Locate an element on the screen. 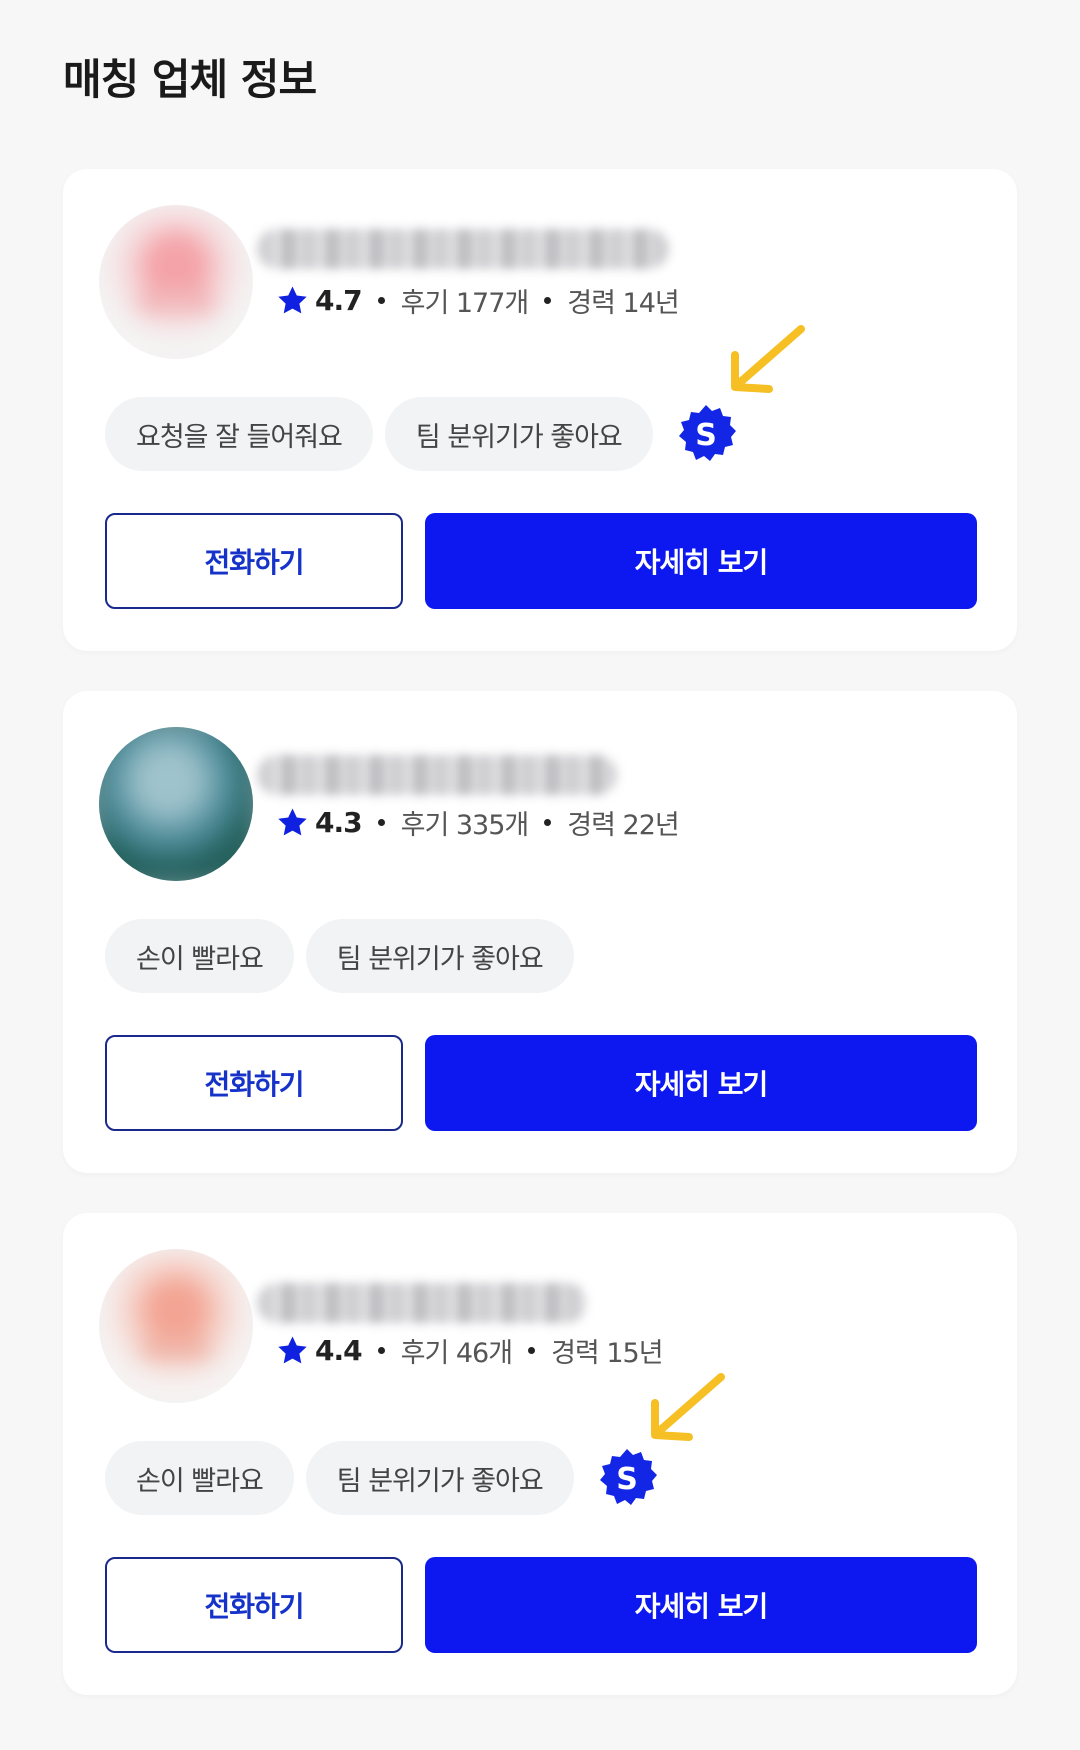 Image resolution: width=1080 pixels, height=1750 pixels. career-years: 경력 15년 is located at coordinates (607, 1353).